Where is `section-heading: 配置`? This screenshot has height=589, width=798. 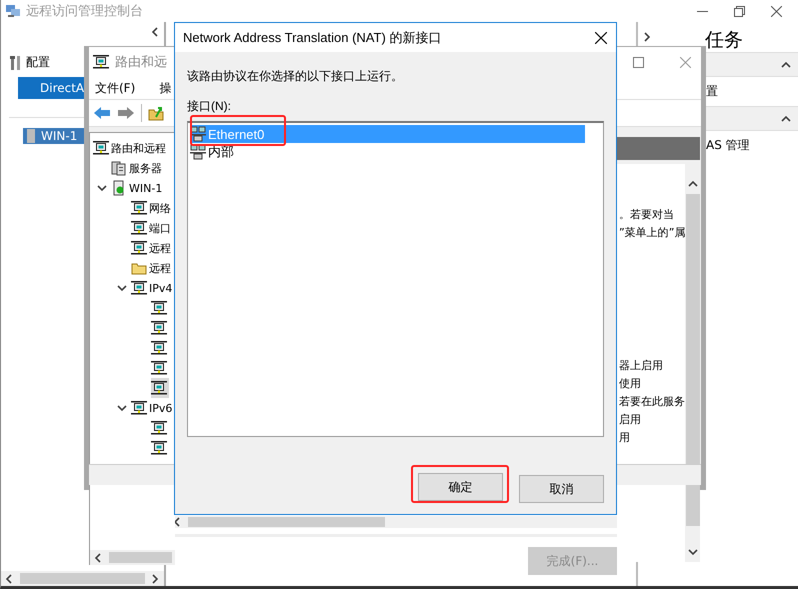
section-heading: 配置 is located at coordinates (38, 62).